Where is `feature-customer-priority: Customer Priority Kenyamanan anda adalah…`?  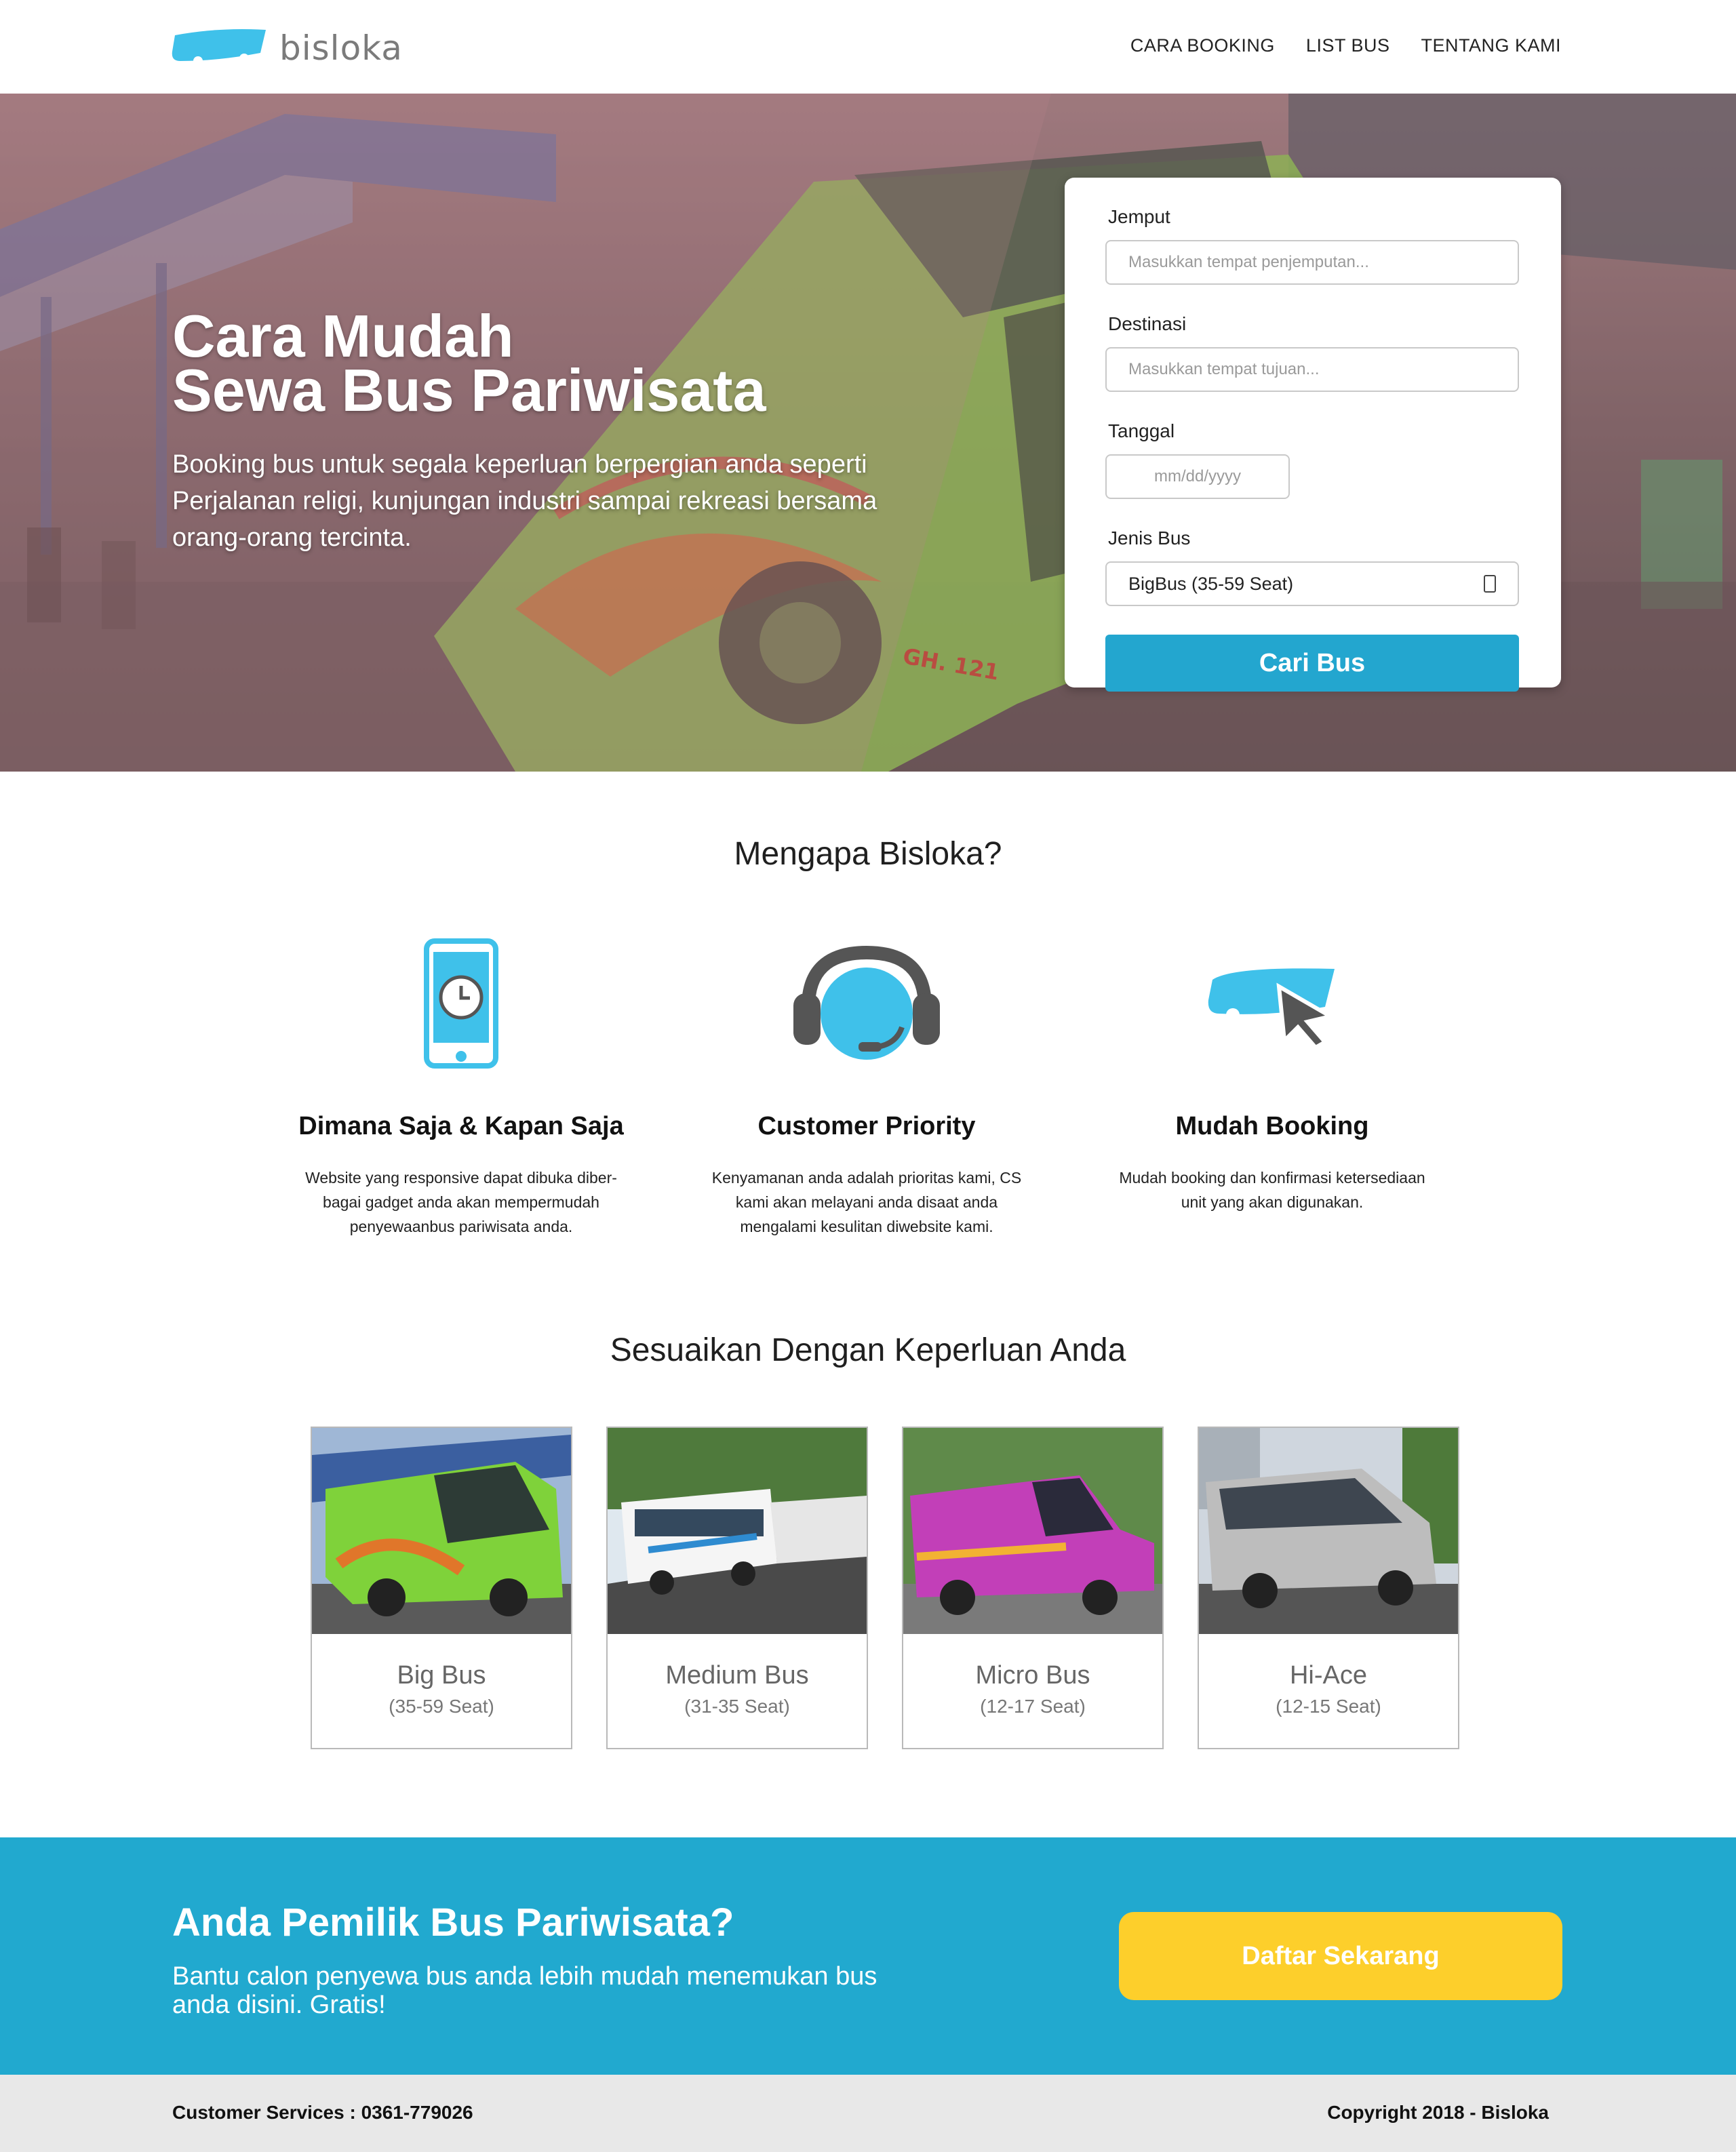 feature-customer-priority: Customer Priority Kenyamanan anda adalah… is located at coordinates (866, 1087).